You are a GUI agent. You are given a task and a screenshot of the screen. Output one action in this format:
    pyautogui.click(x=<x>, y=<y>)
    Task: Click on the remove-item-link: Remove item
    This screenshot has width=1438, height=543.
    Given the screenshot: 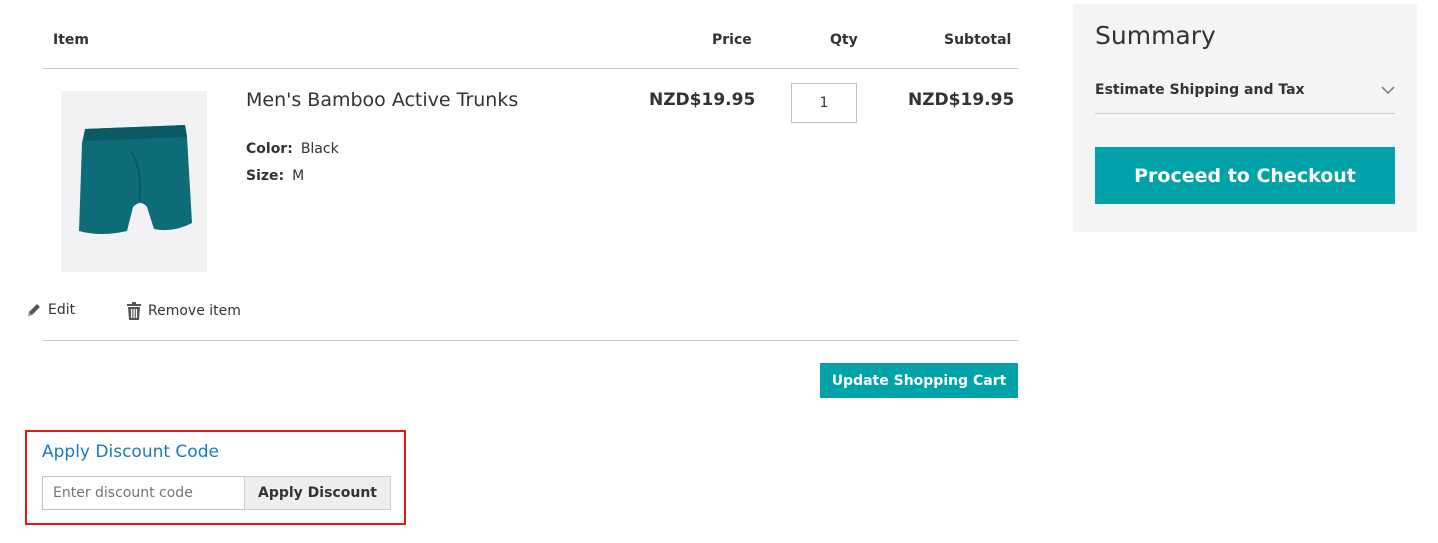 What is the action you would take?
    pyautogui.click(x=183, y=311)
    